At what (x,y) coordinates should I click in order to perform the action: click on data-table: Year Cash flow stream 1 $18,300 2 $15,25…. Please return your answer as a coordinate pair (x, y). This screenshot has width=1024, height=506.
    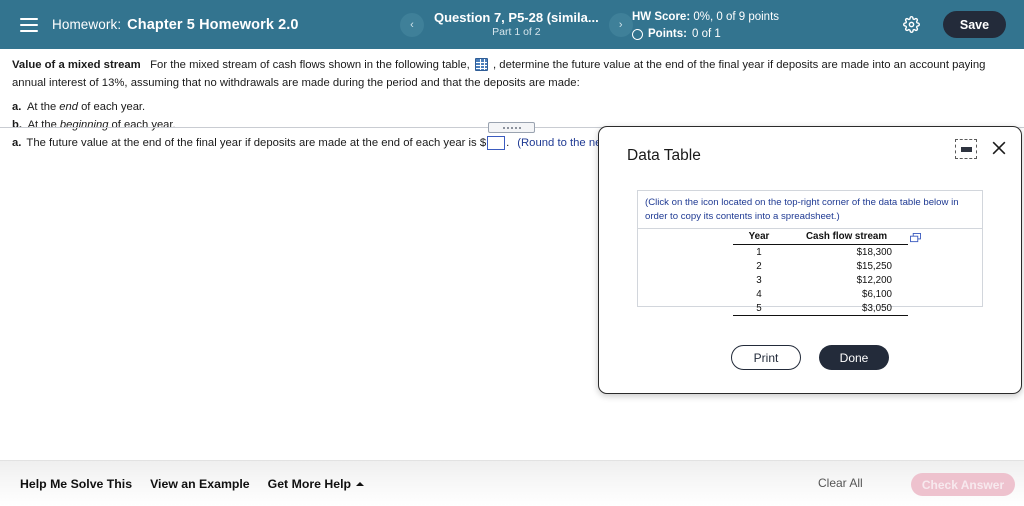
    Looking at the image, I should click on (820, 272).